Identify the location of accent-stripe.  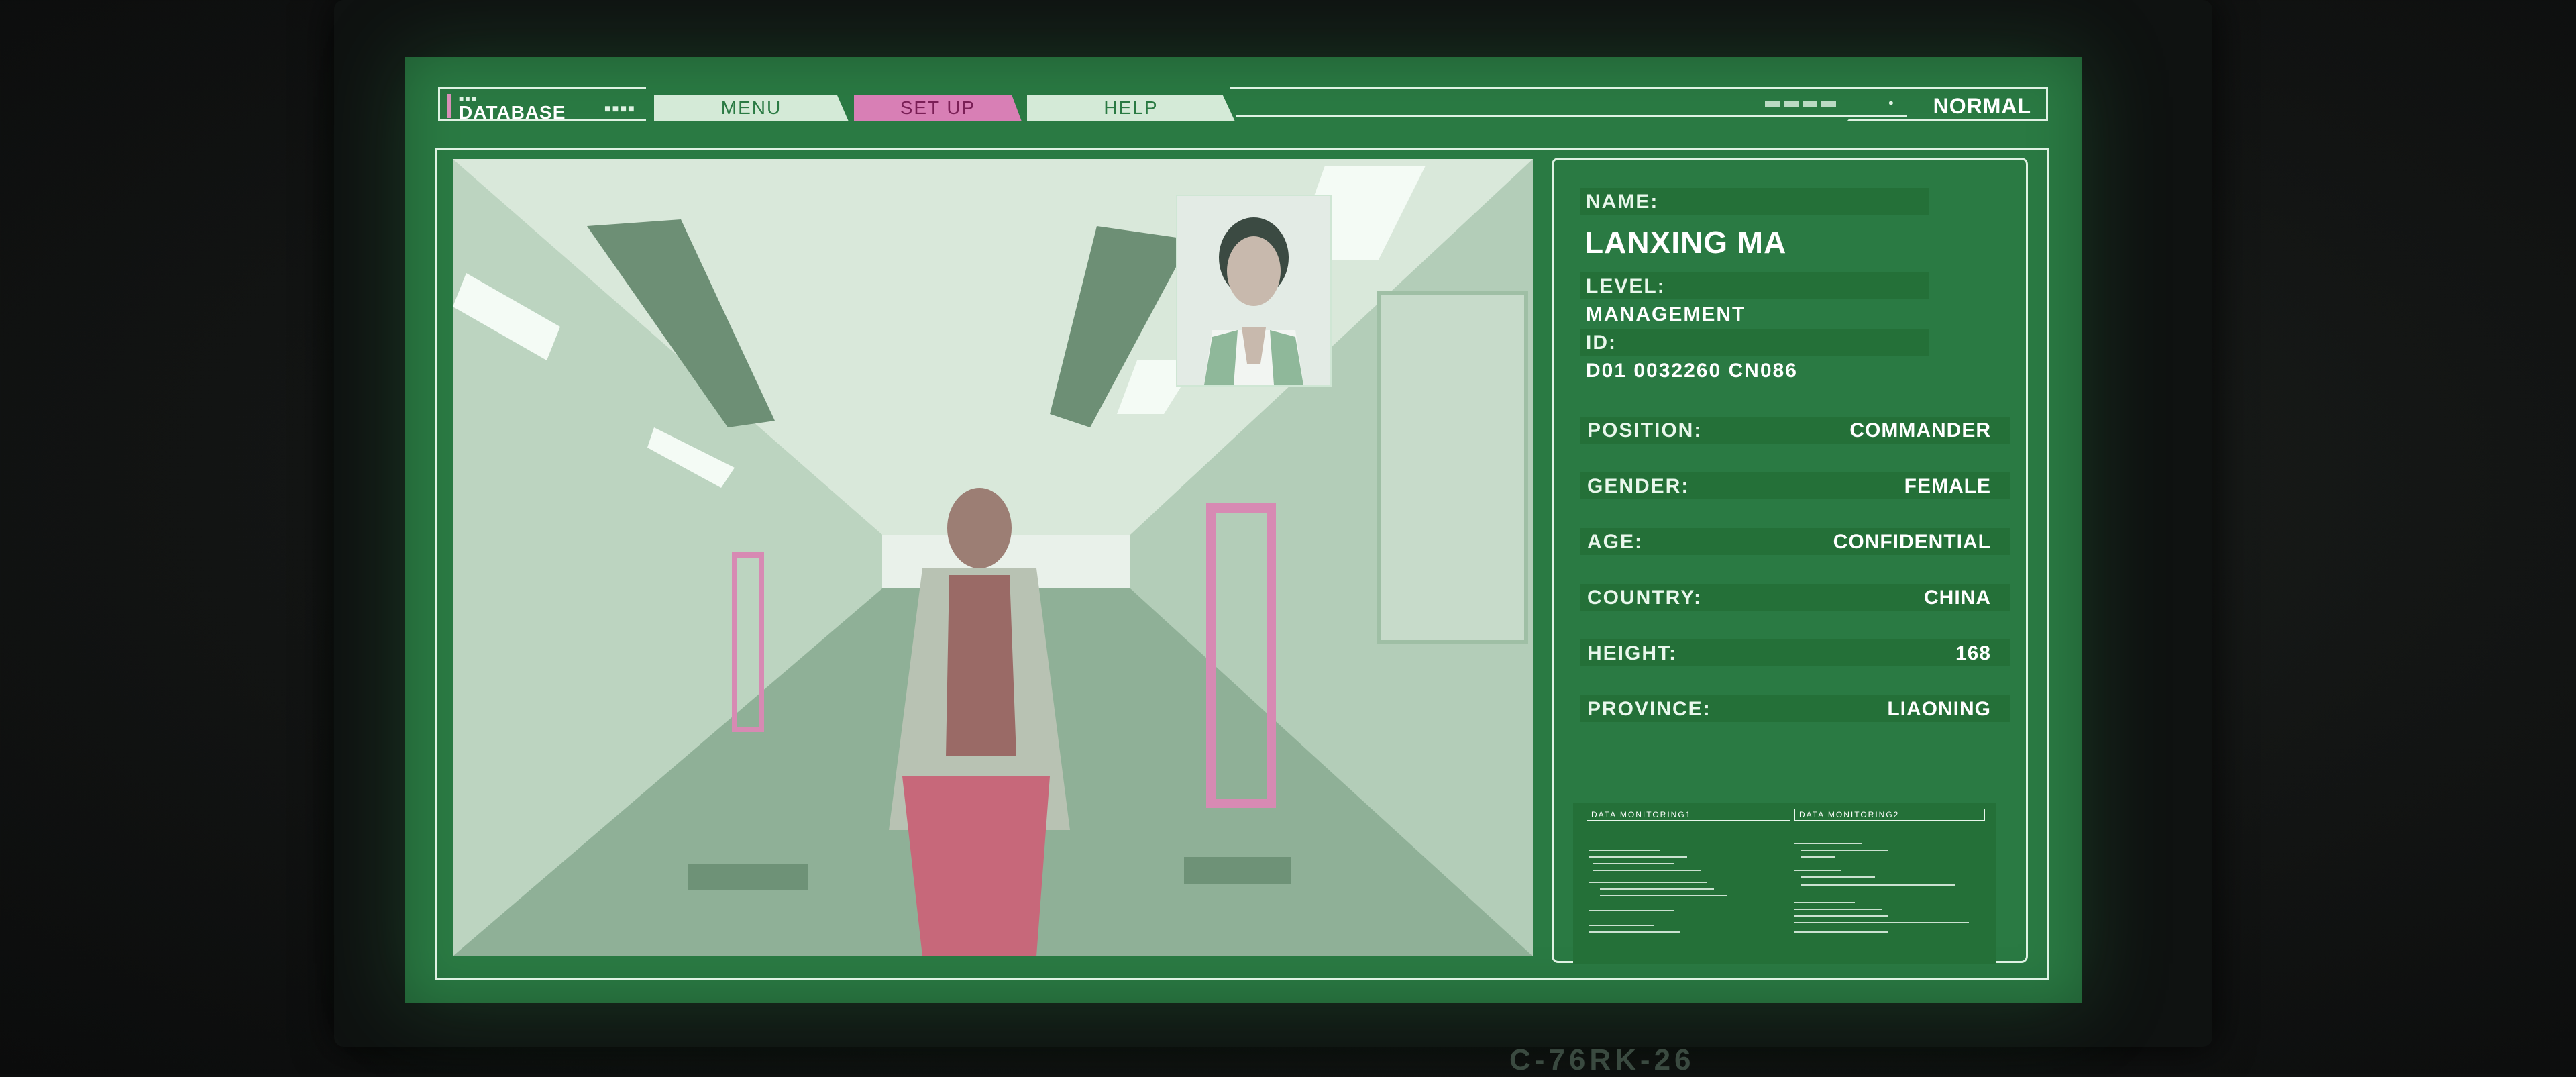
(449, 106).